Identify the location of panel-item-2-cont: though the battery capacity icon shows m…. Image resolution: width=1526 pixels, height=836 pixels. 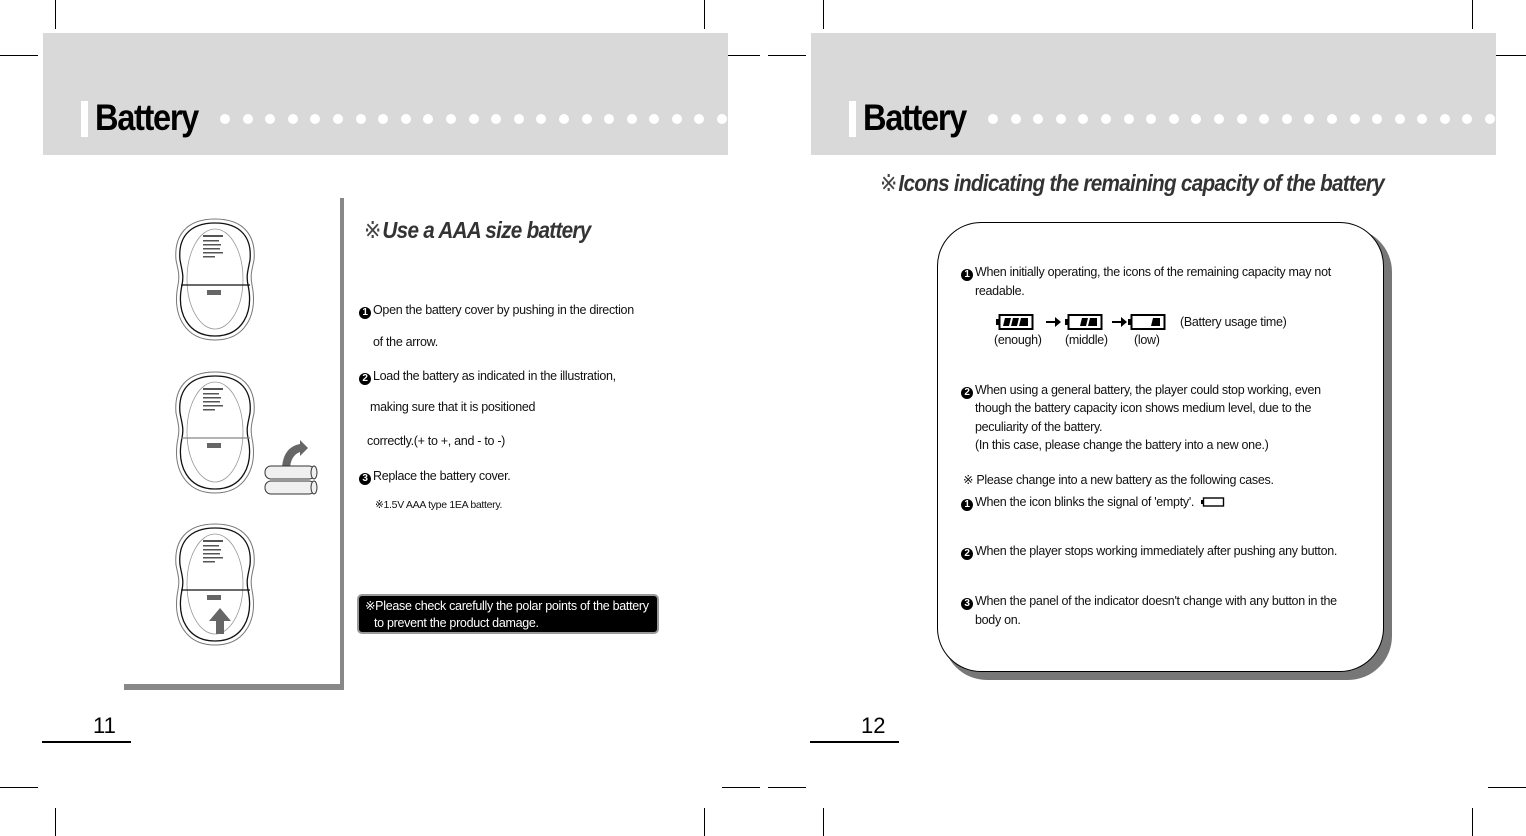
(1143, 408).